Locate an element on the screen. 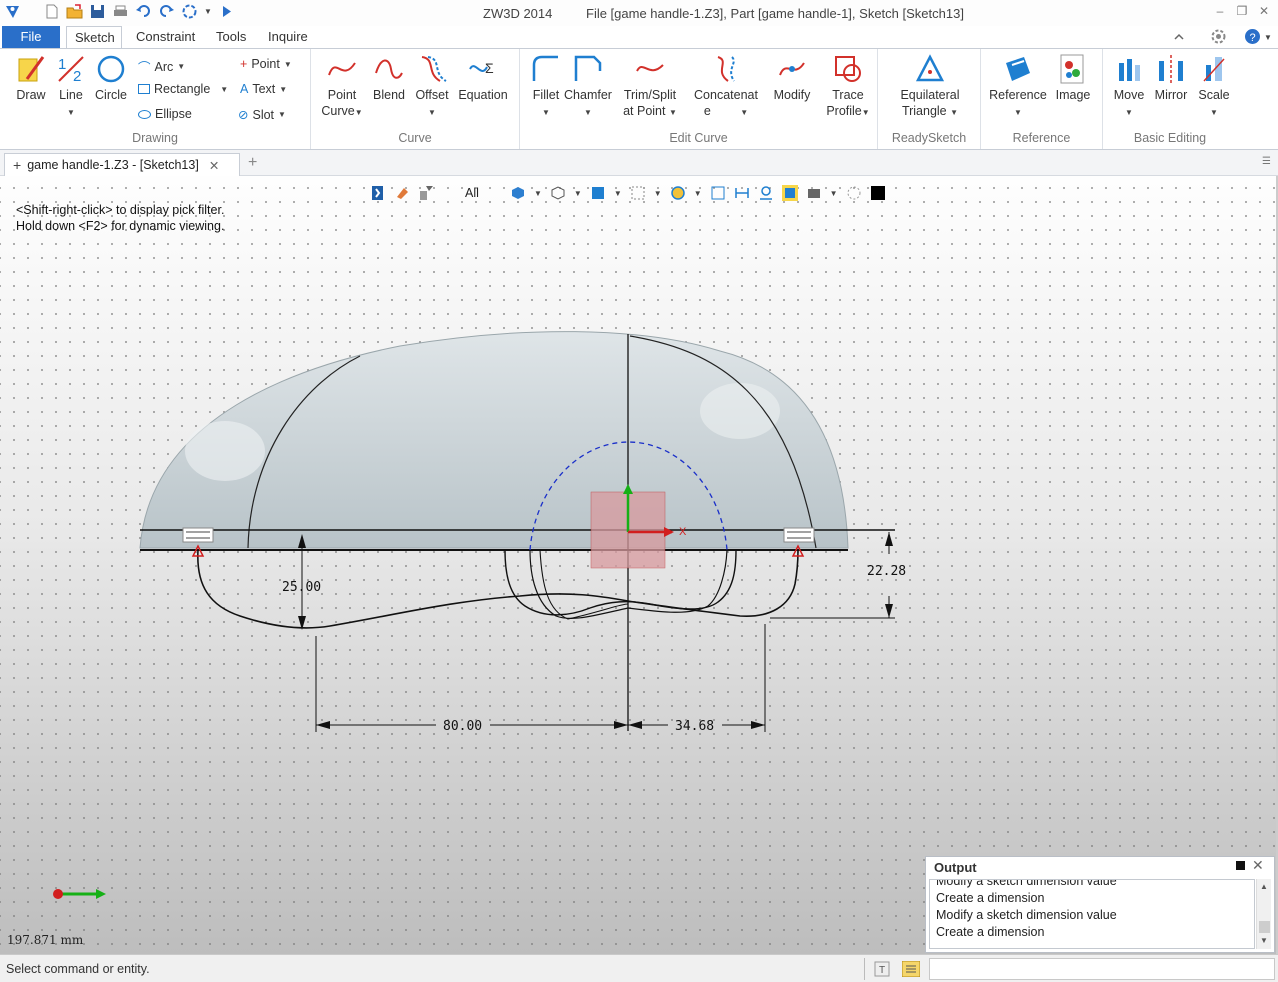 The height and width of the screenshot is (982, 1278). trace-profile-button: Trace Profile▼ is located at coordinates (848, 87).